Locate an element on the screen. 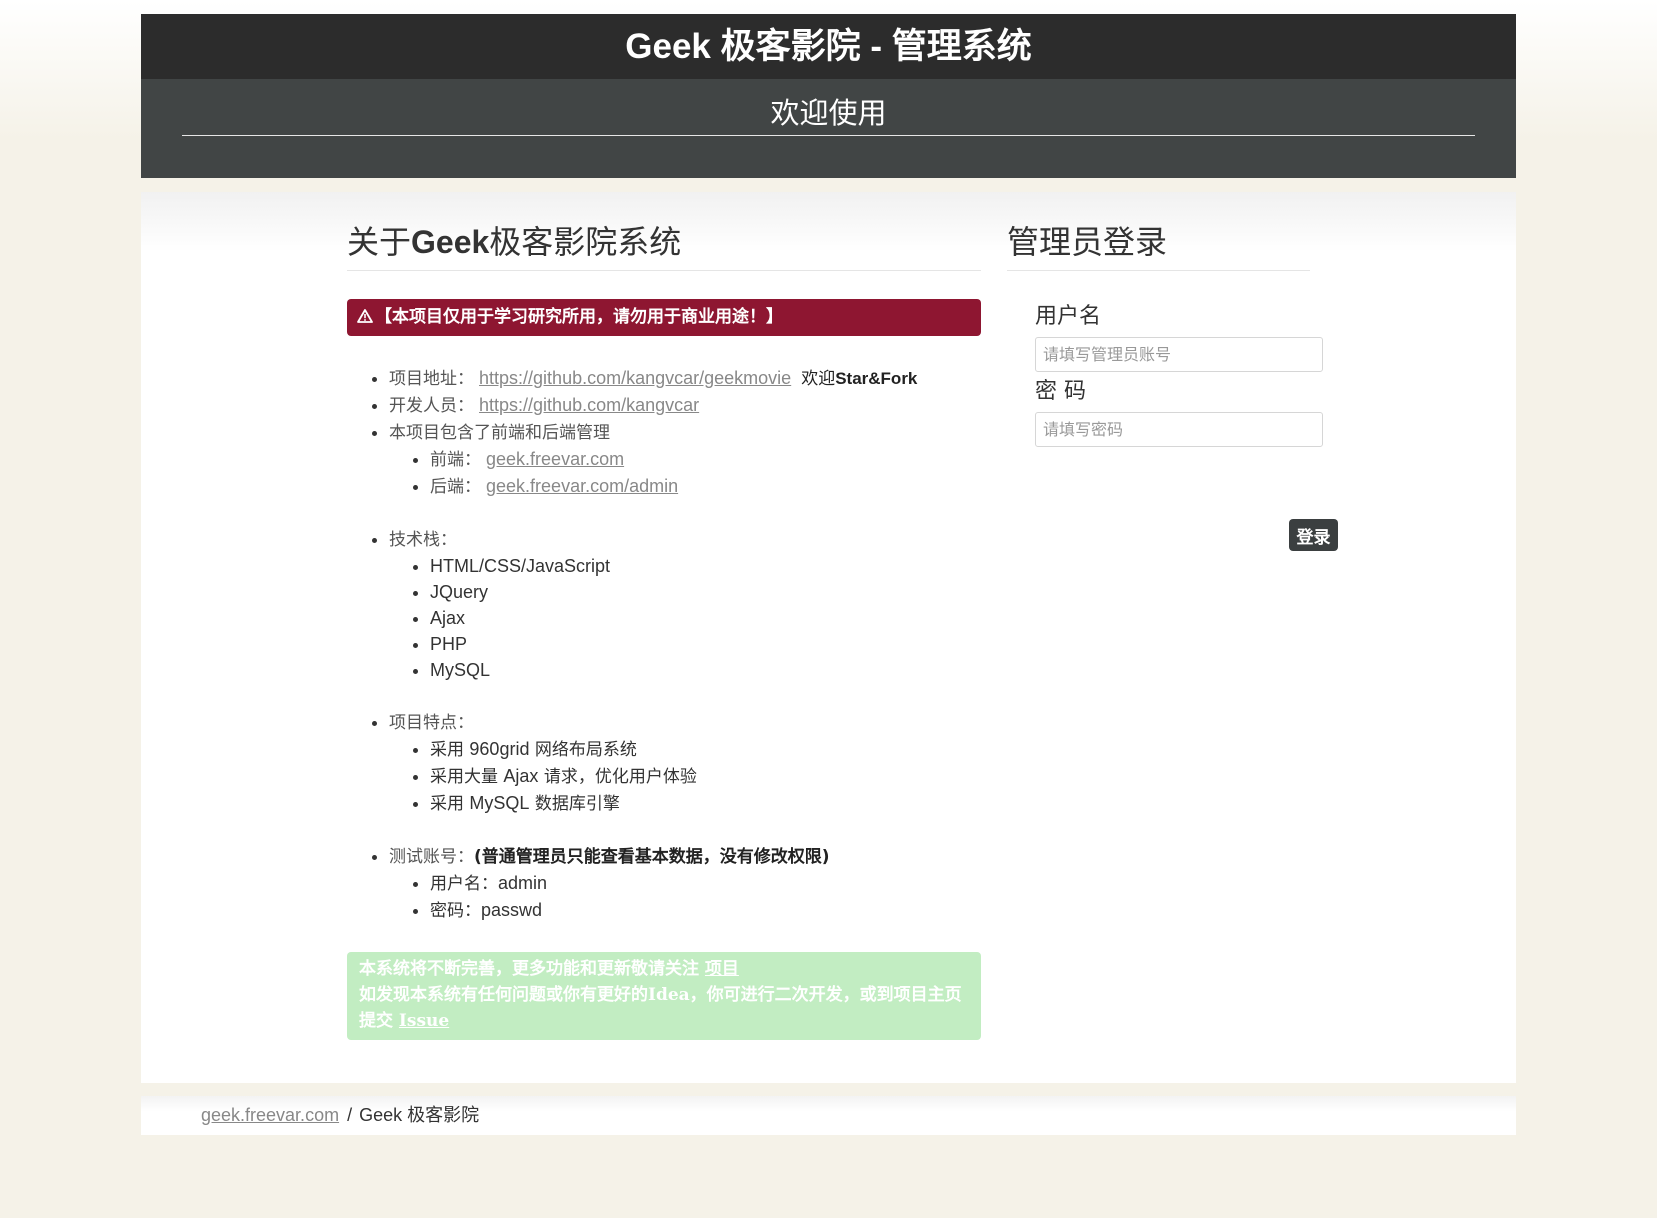  footer-site-link: geek.freevar.com is located at coordinates (270, 1115).